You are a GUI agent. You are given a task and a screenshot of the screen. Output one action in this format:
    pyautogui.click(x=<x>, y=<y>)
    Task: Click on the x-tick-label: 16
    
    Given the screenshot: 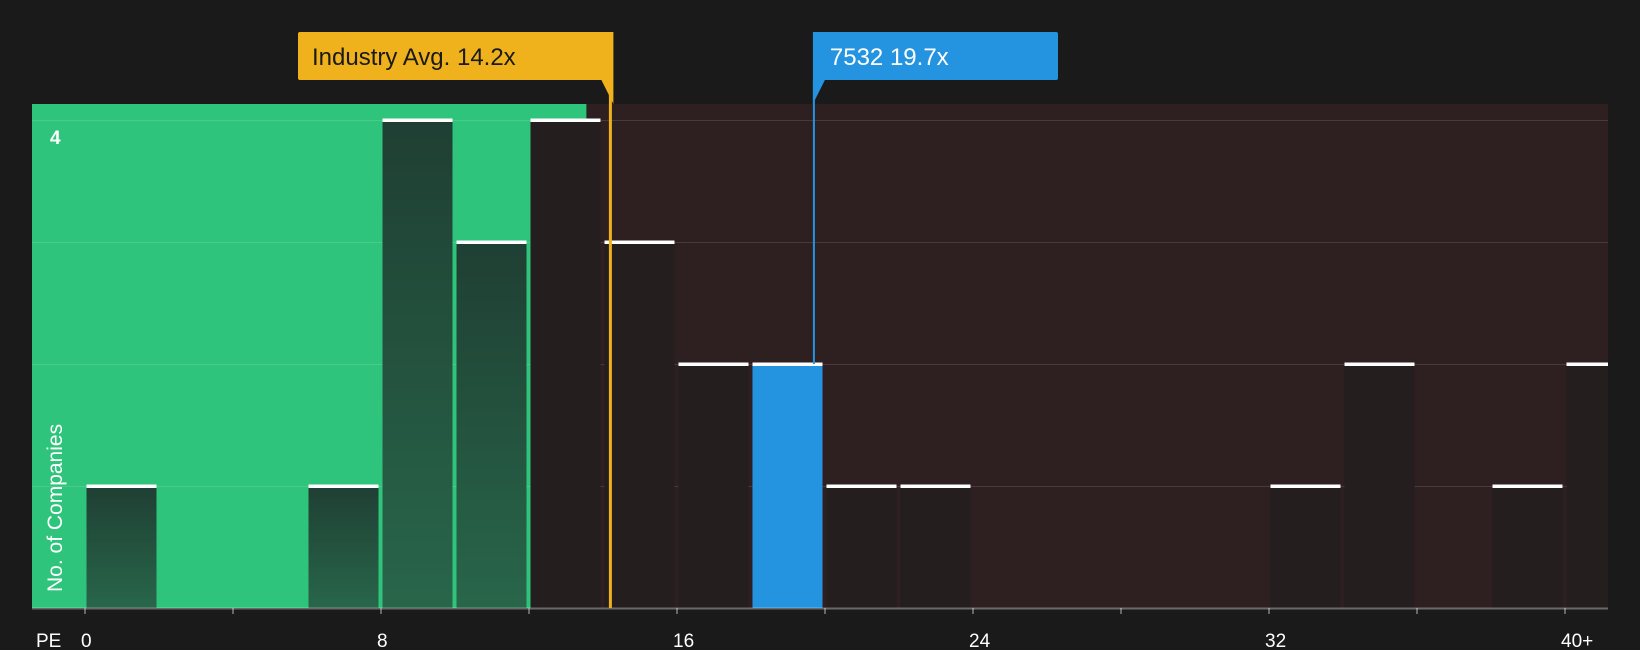 What is the action you would take?
    pyautogui.click(x=683, y=640)
    